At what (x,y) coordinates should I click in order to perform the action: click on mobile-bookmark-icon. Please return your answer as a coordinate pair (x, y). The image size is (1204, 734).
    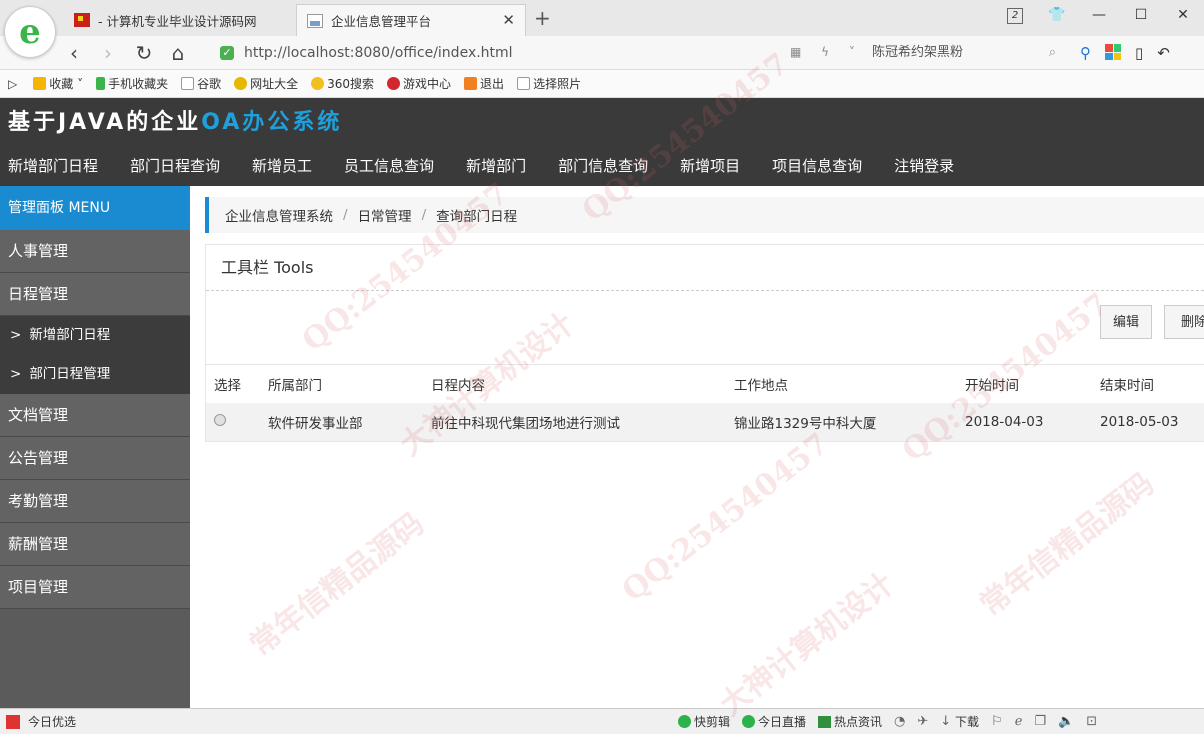
    Looking at the image, I should click on (101, 83).